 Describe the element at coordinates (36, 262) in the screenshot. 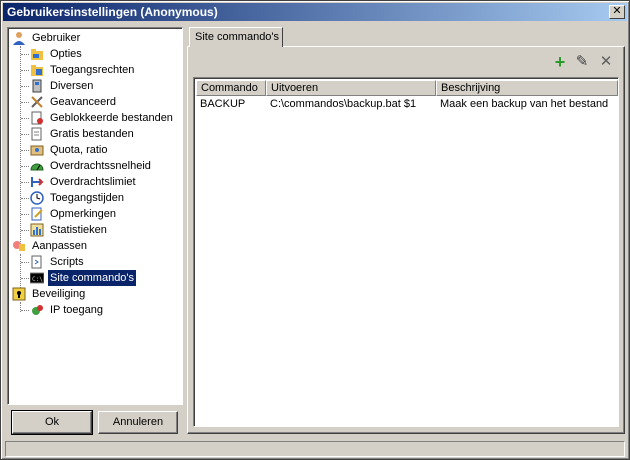

I see `script-icon` at that location.